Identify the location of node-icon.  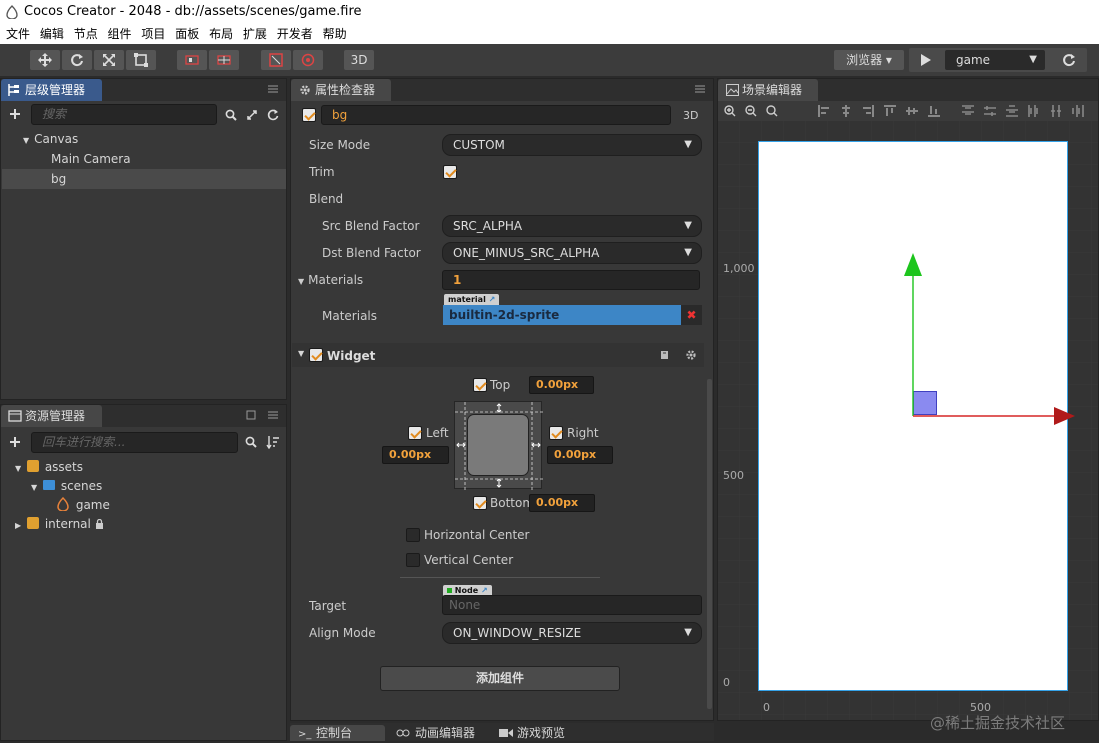
(449, 590).